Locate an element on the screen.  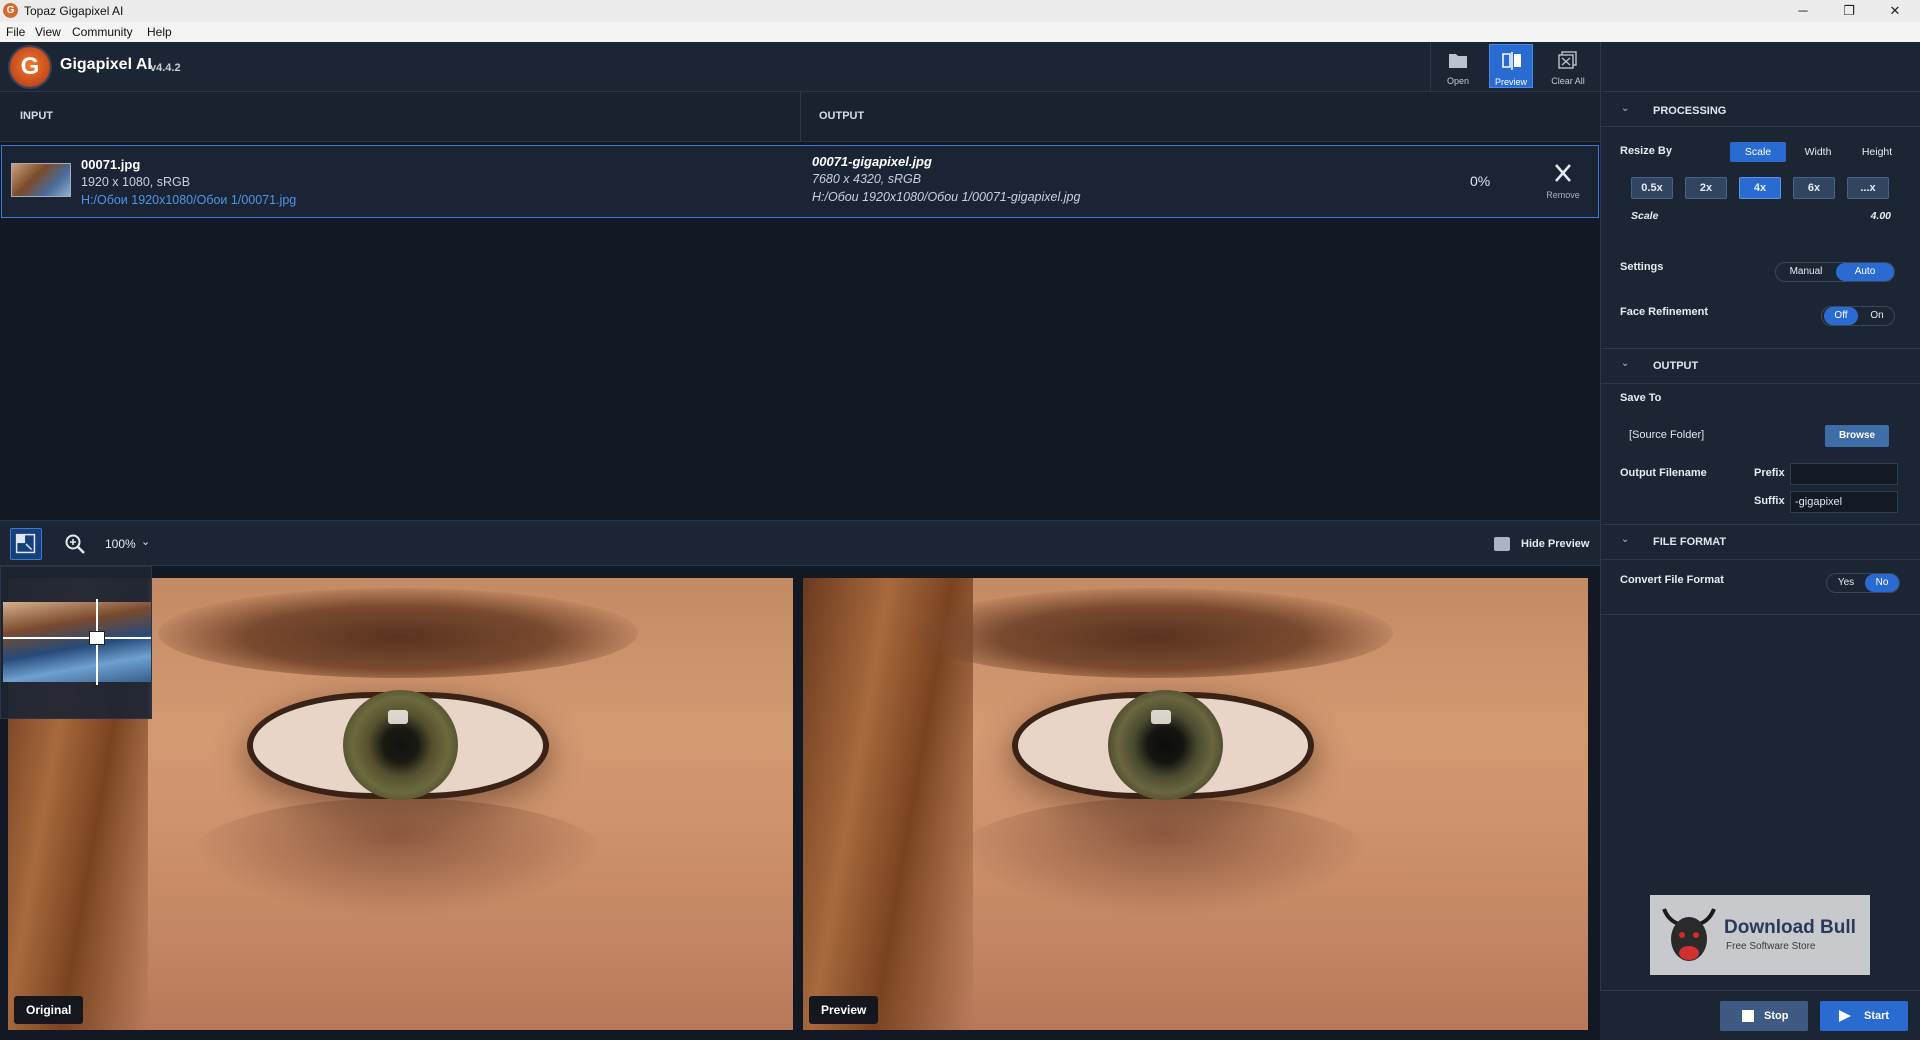
watermark-subtitle: Free Software Store is located at coordinates (1771, 946).